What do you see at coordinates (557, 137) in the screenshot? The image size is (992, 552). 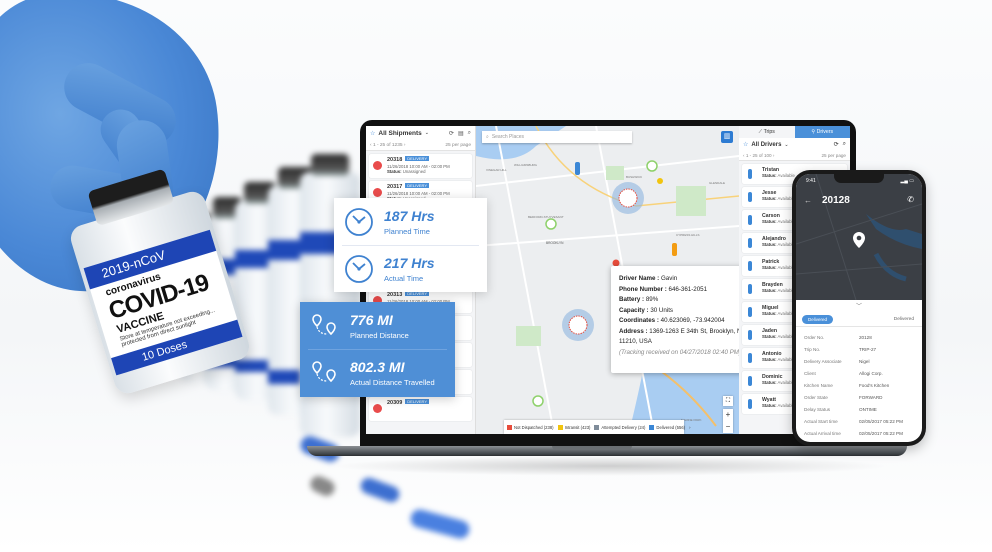 I see `search-places-input: ⌕ Search Places` at bounding box center [557, 137].